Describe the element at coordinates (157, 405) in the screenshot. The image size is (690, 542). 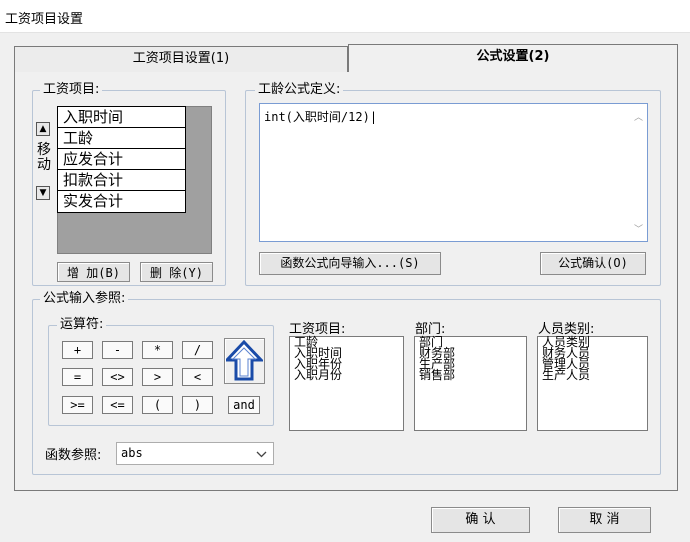
I see `operator-open-paren-button: (` at that location.